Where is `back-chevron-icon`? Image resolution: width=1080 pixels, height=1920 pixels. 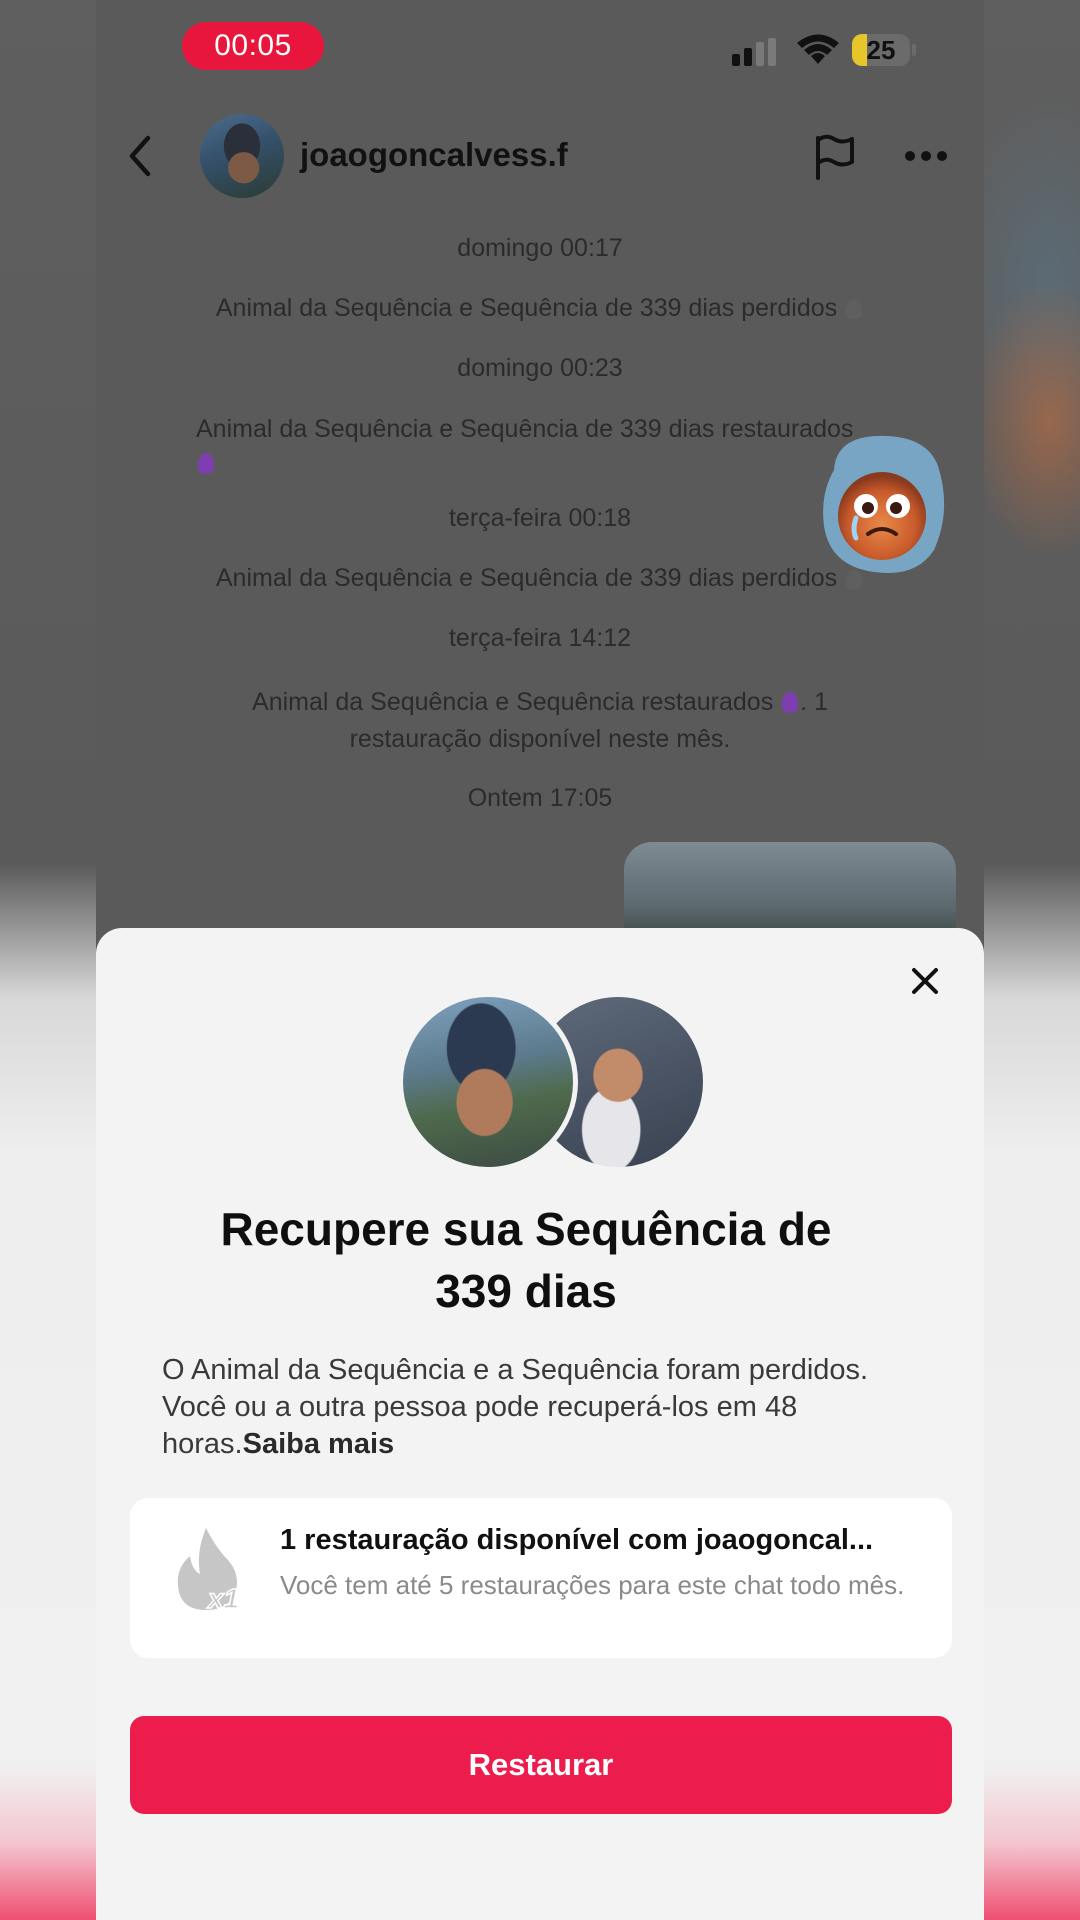 back-chevron-icon is located at coordinates (140, 156).